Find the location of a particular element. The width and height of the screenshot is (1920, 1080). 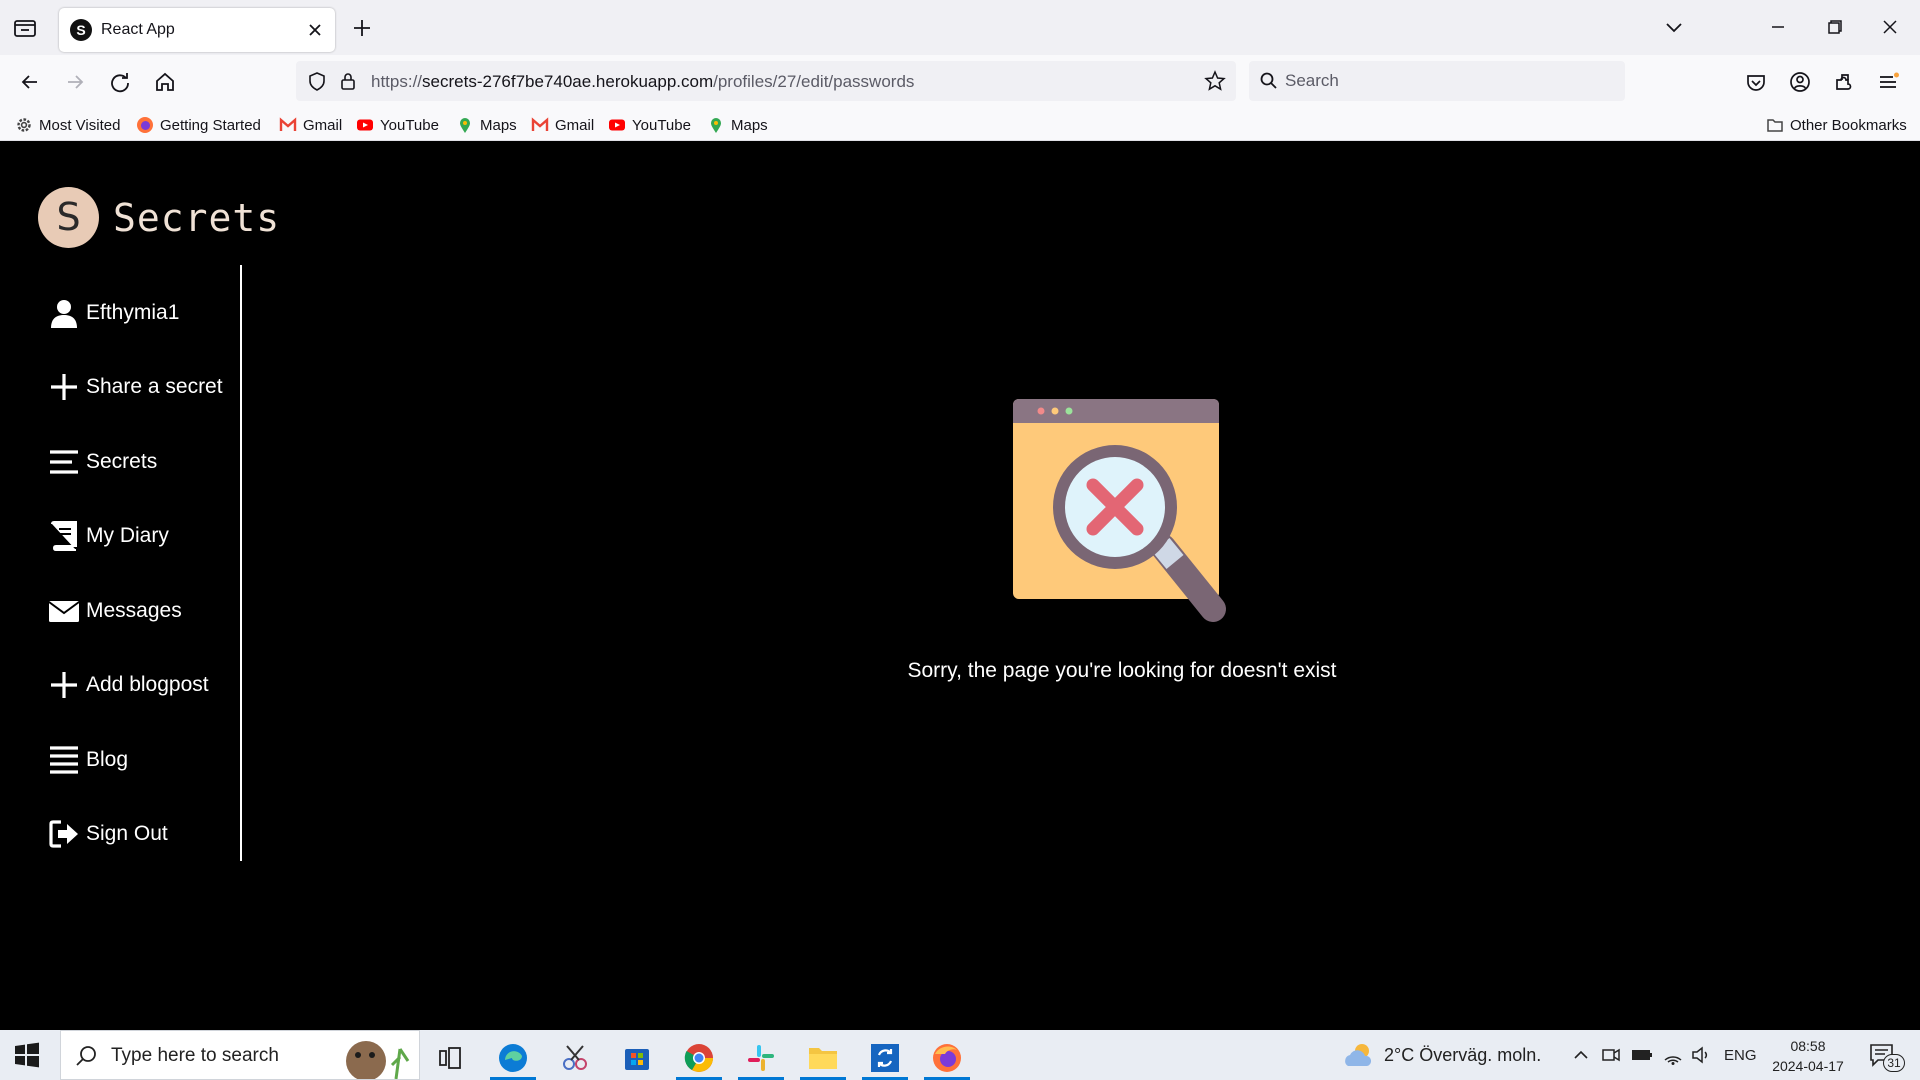

browser-search-bar is located at coordinates (1437, 81).